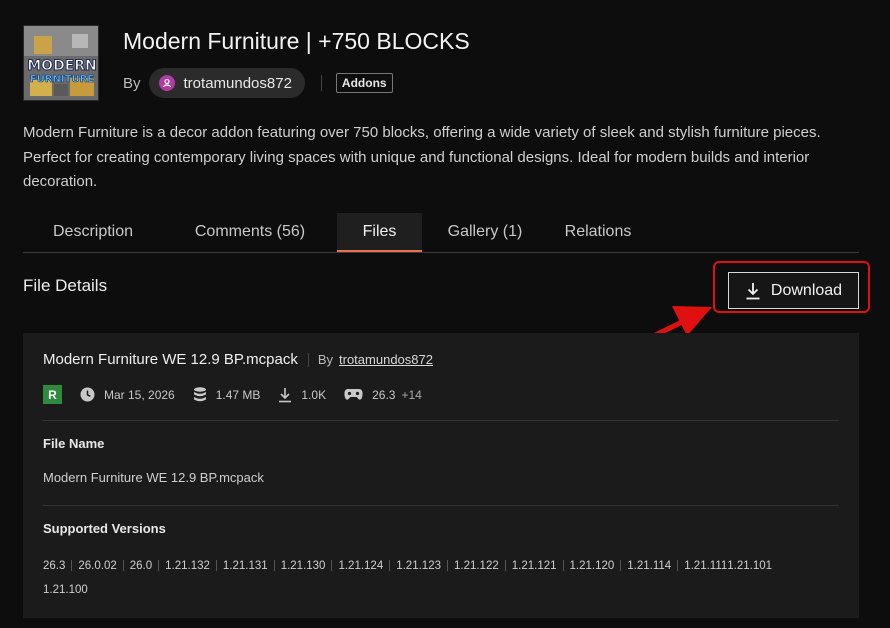 Image resolution: width=890 pixels, height=628 pixels. Describe the element at coordinates (153, 477) in the screenshot. I see `file-name-value: Modern Furniture WE 12.9 BP.mcpack` at that location.